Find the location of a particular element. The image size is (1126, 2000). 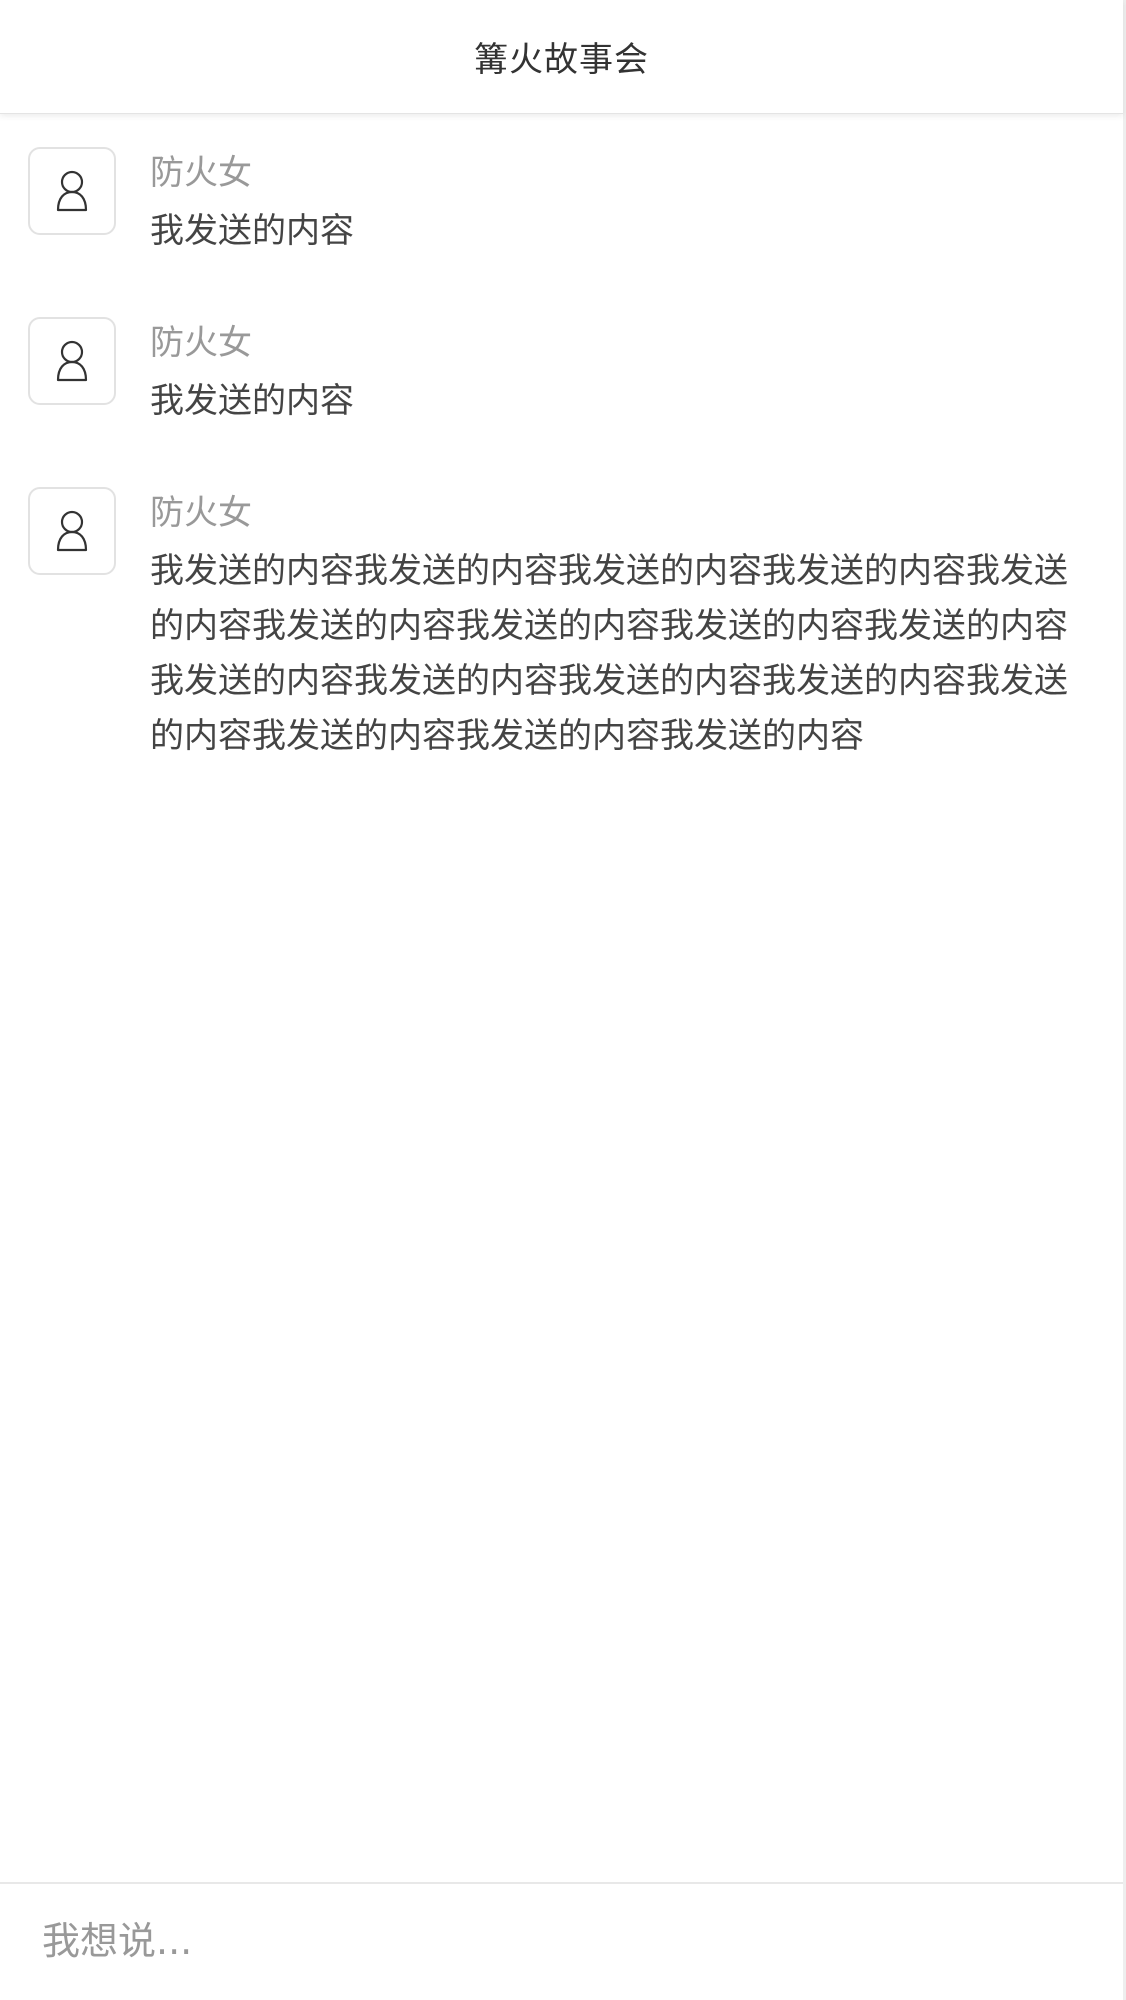

message-input is located at coordinates (562, 1941).